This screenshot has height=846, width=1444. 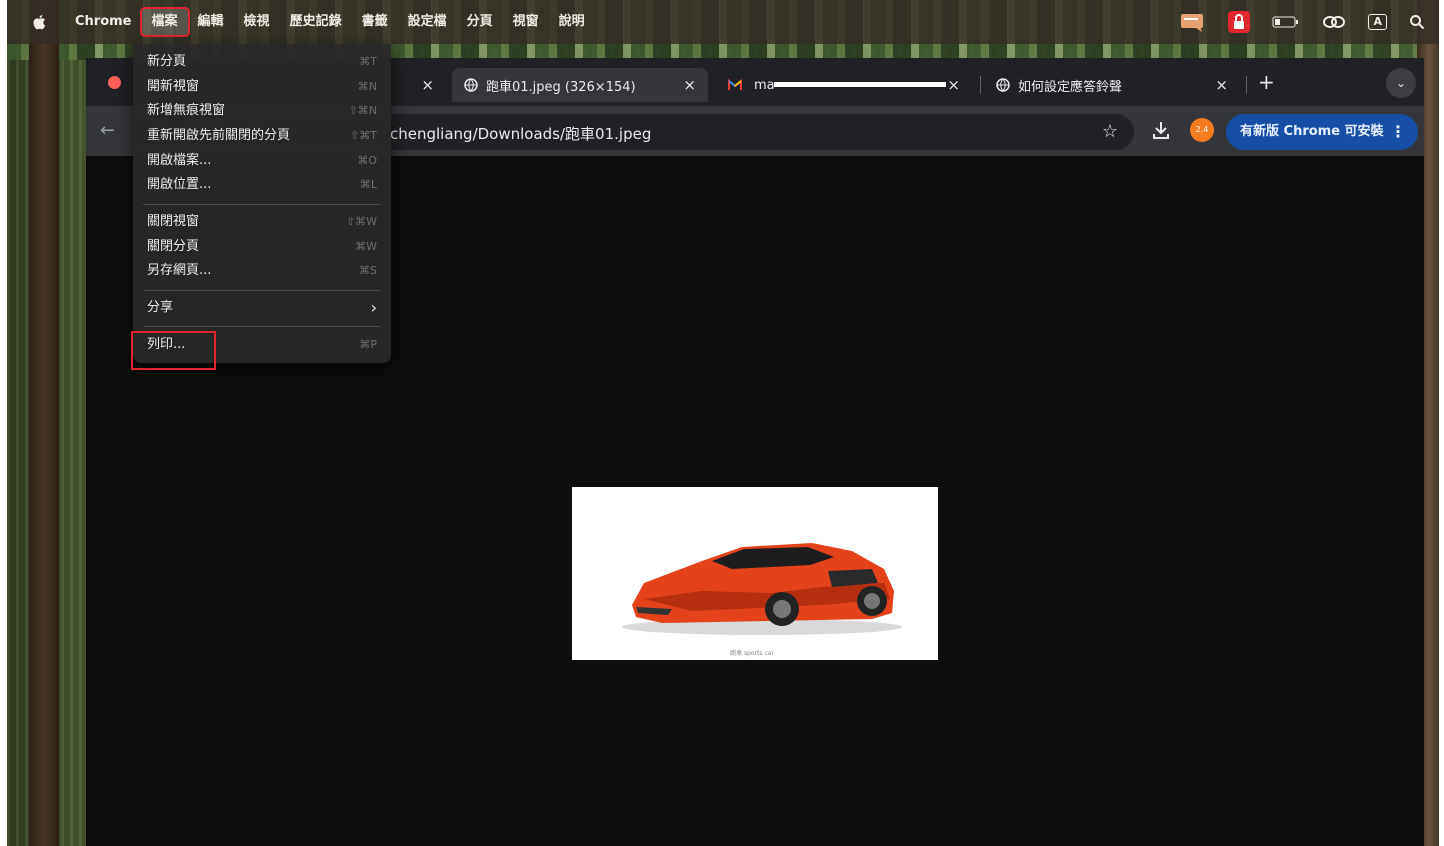 What do you see at coordinates (164, 22) in the screenshot?
I see `menu-file: 檔案` at bounding box center [164, 22].